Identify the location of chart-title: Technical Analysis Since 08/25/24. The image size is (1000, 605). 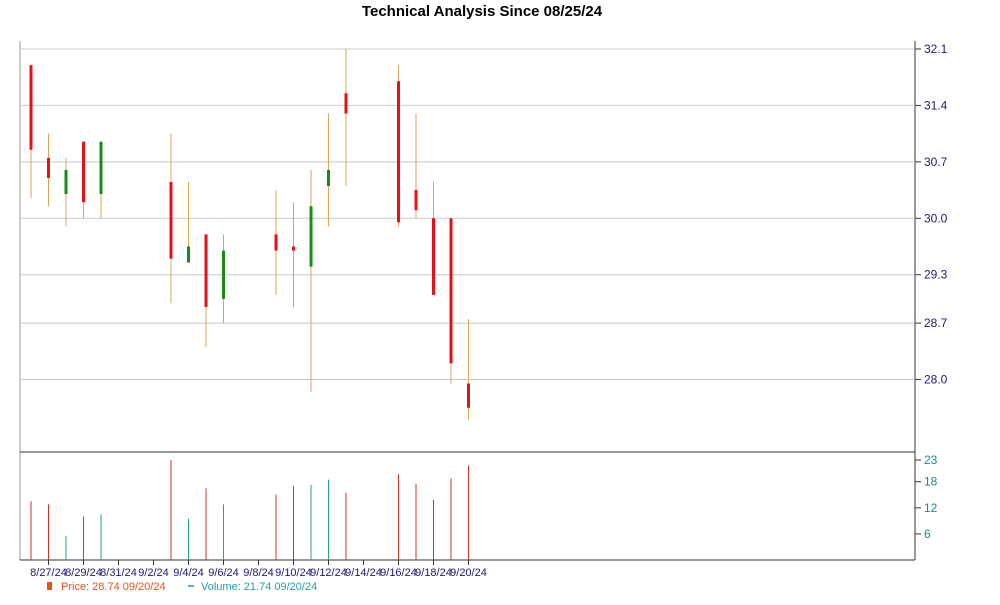
(482, 11).